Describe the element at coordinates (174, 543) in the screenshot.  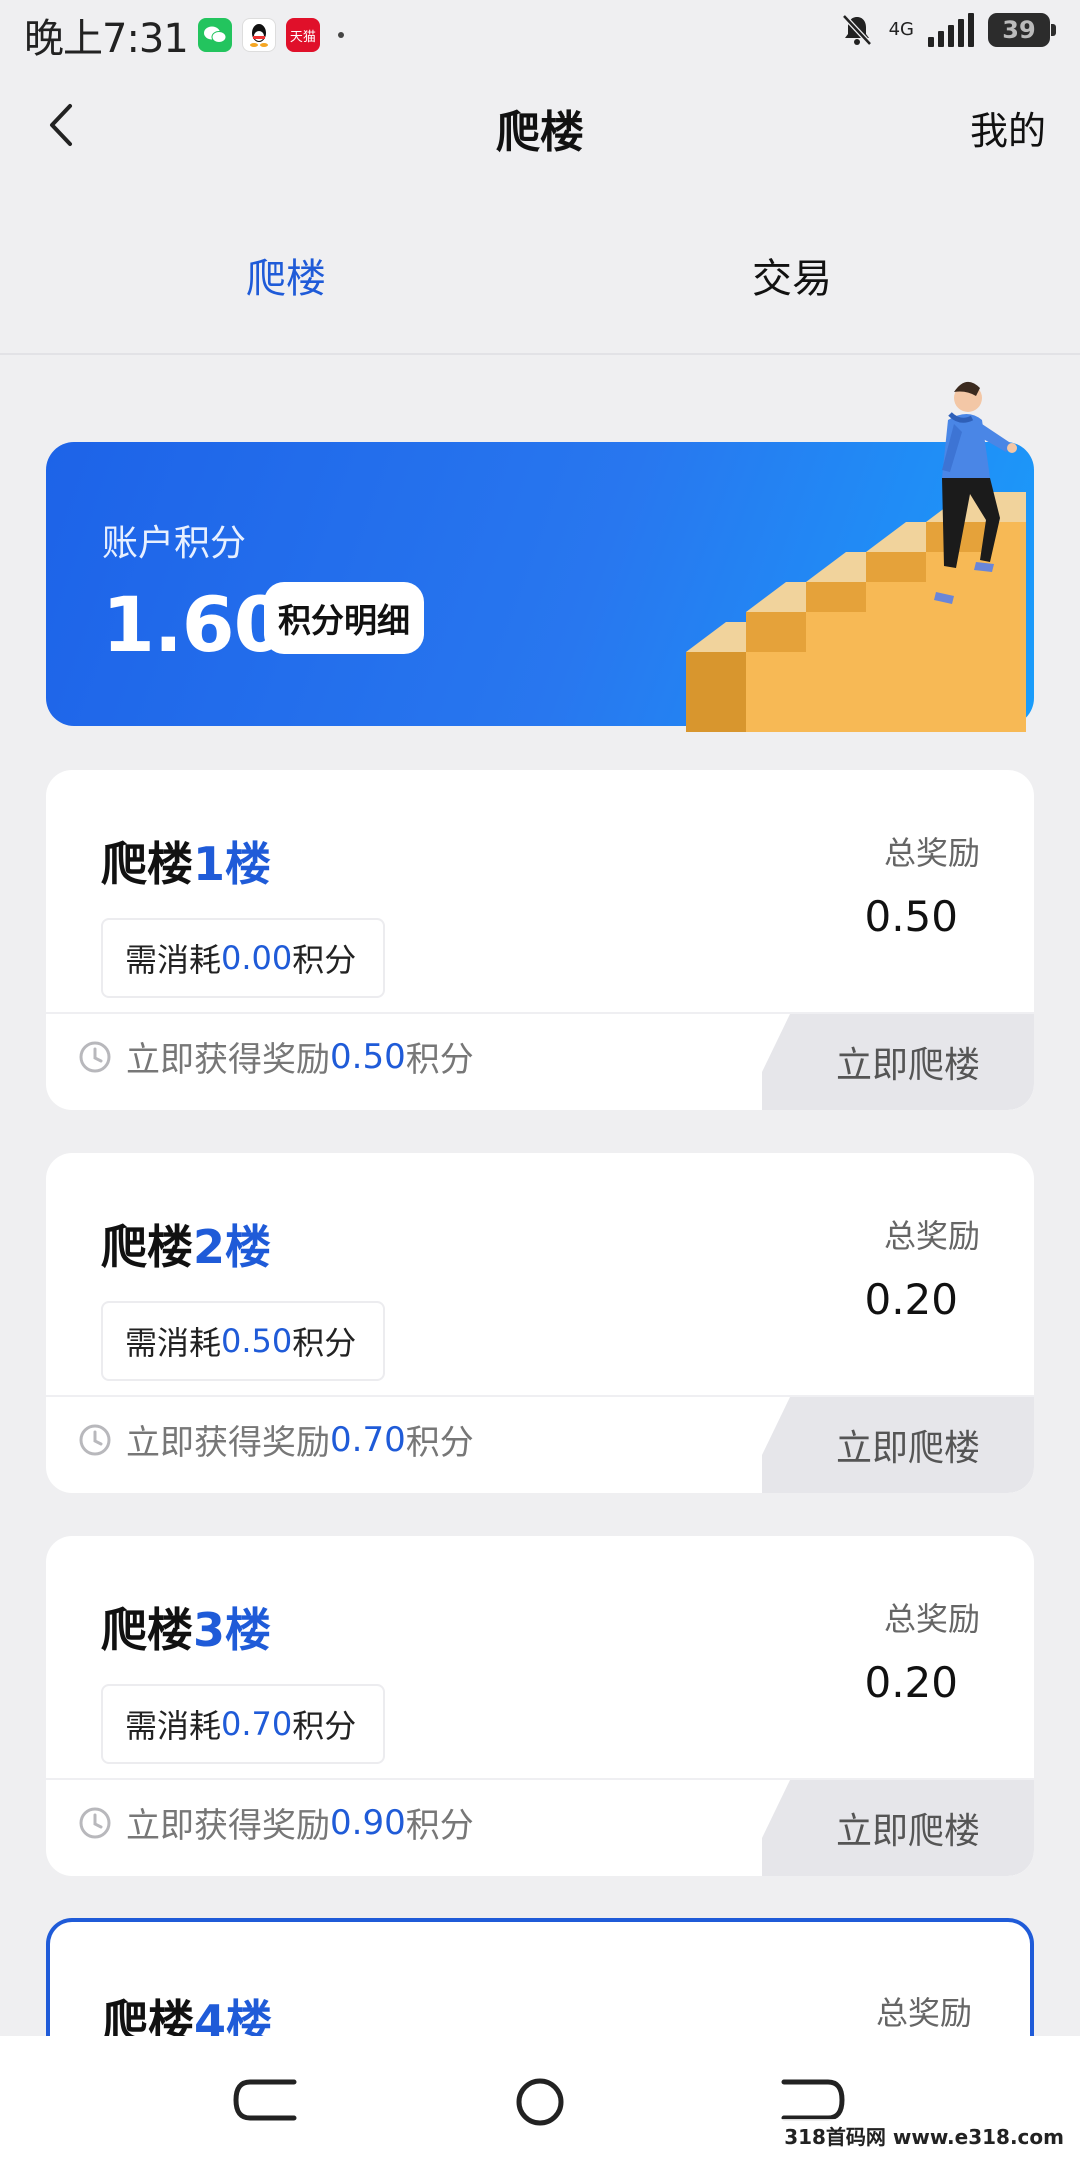
I see `account-points-label: 账户积分` at that location.